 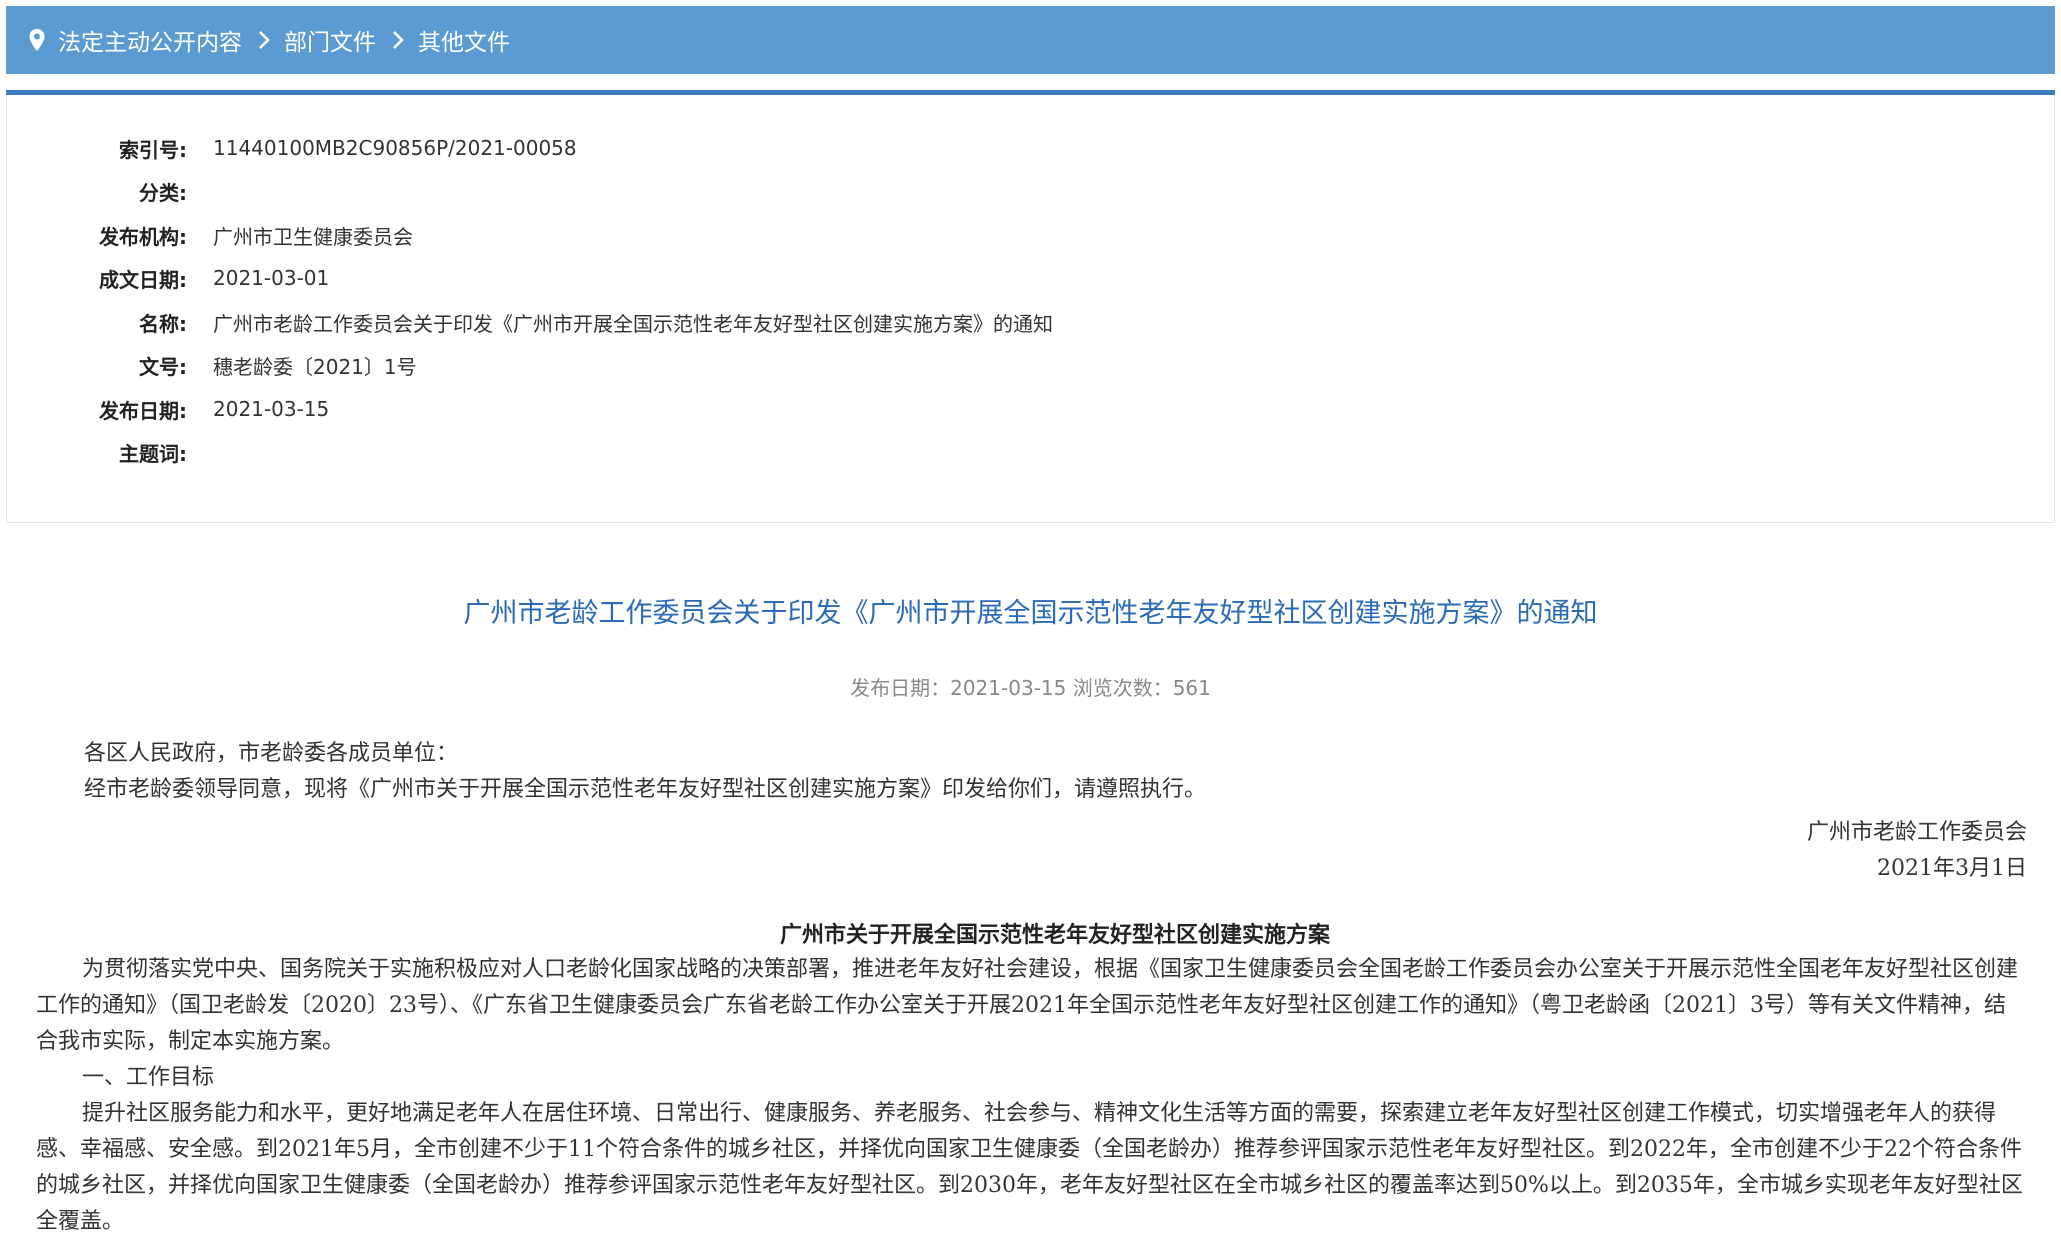 I want to click on meta-label: 分类:, so click(x=163, y=192).